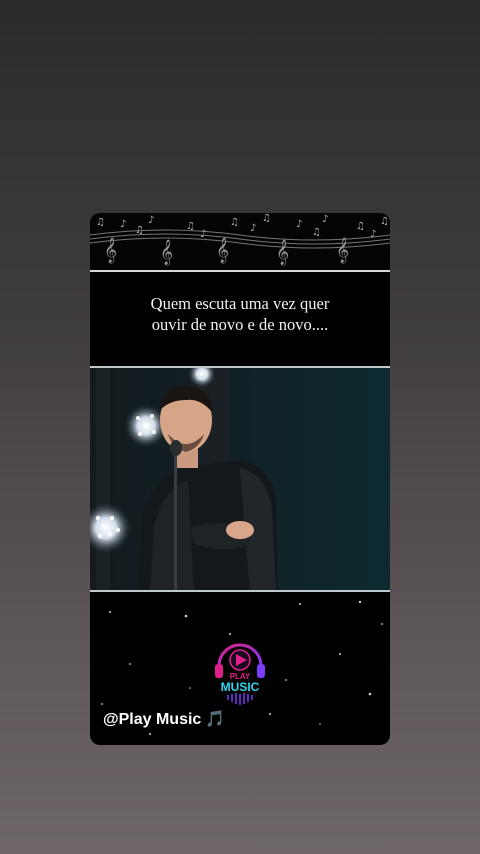  What do you see at coordinates (240, 687) in the screenshot?
I see `logo-text-music: MUSIC` at bounding box center [240, 687].